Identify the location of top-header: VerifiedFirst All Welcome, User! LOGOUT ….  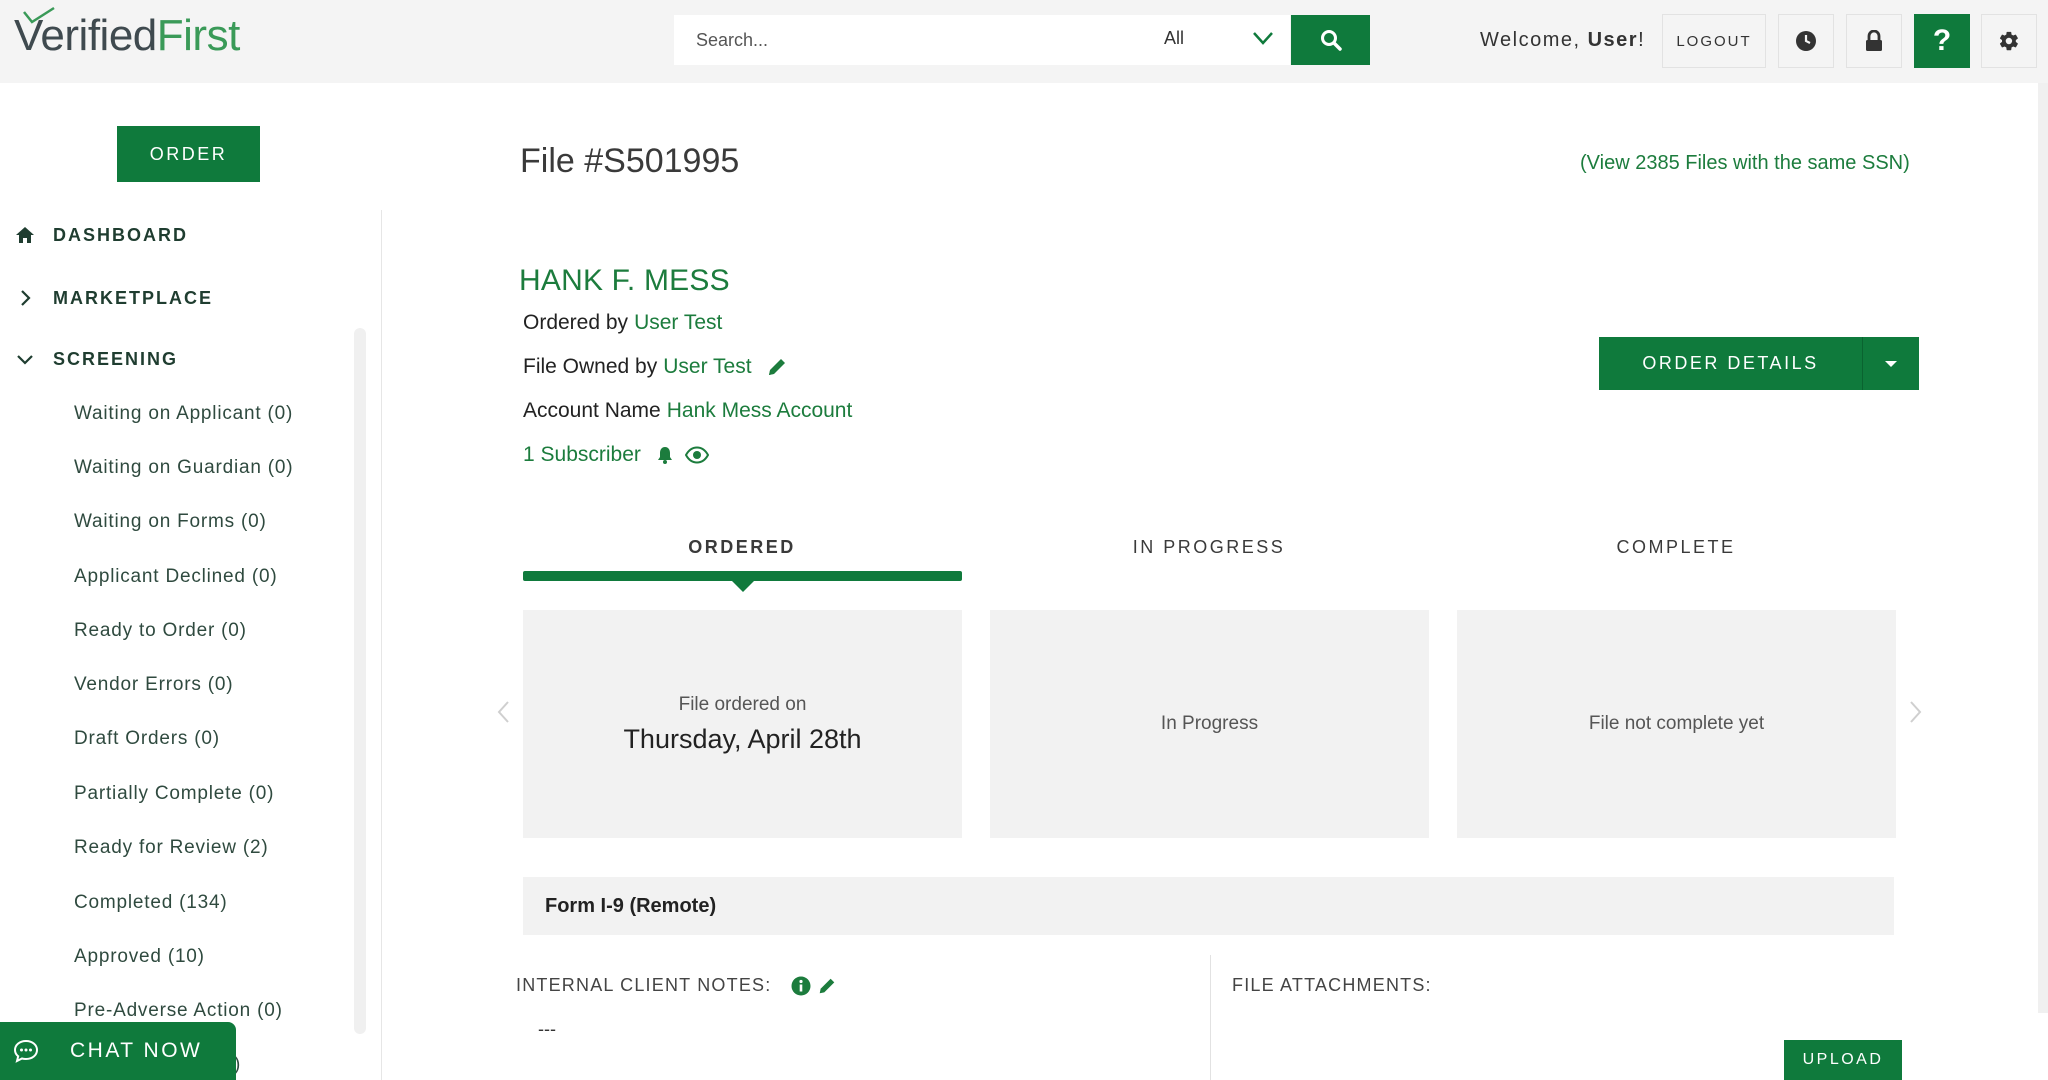
(1024, 41).